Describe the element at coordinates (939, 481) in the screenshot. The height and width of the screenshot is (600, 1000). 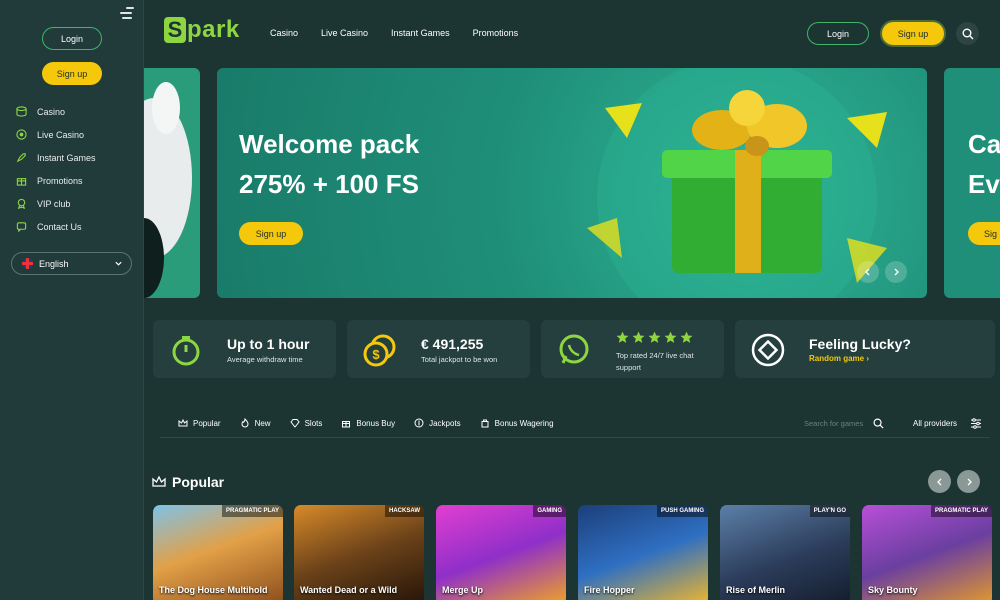
I see `popular-prev-button` at that location.